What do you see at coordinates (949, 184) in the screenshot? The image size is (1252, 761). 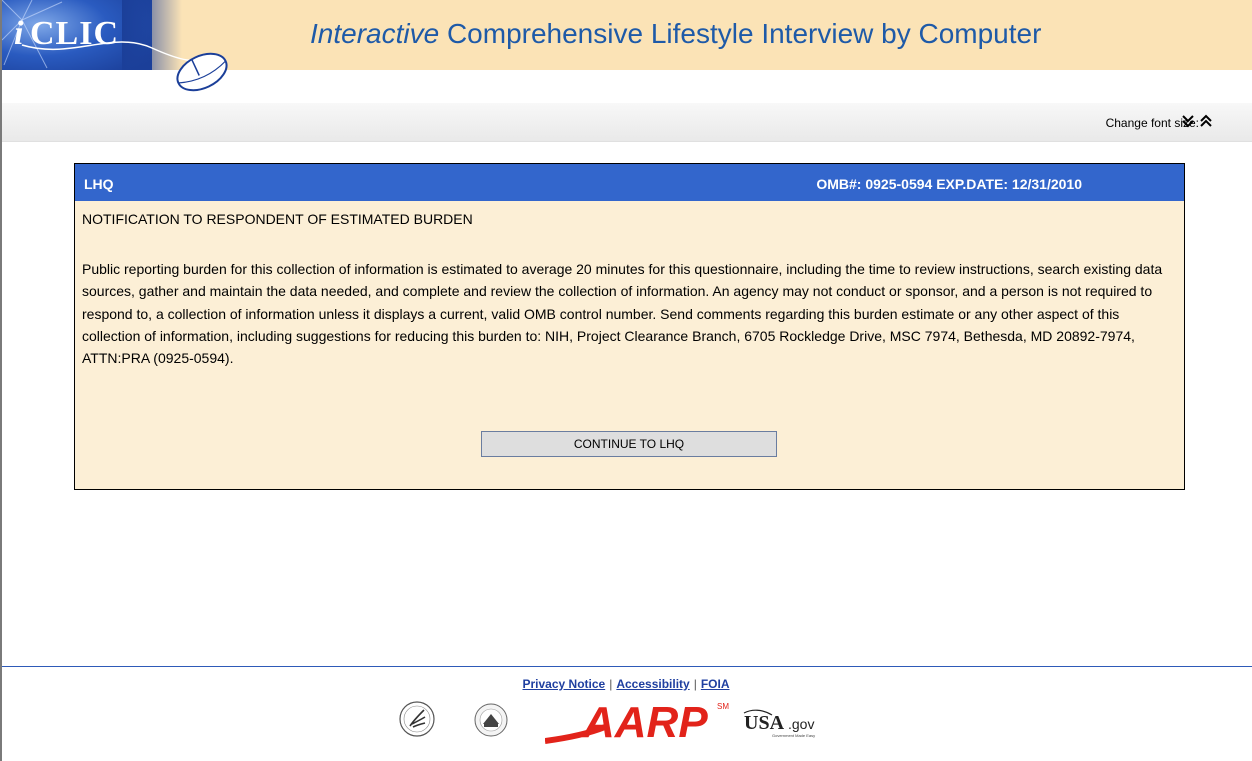 I see `omb-number: OMB#: 0925-0594 EXP.DATE: 12/31/2010` at bounding box center [949, 184].